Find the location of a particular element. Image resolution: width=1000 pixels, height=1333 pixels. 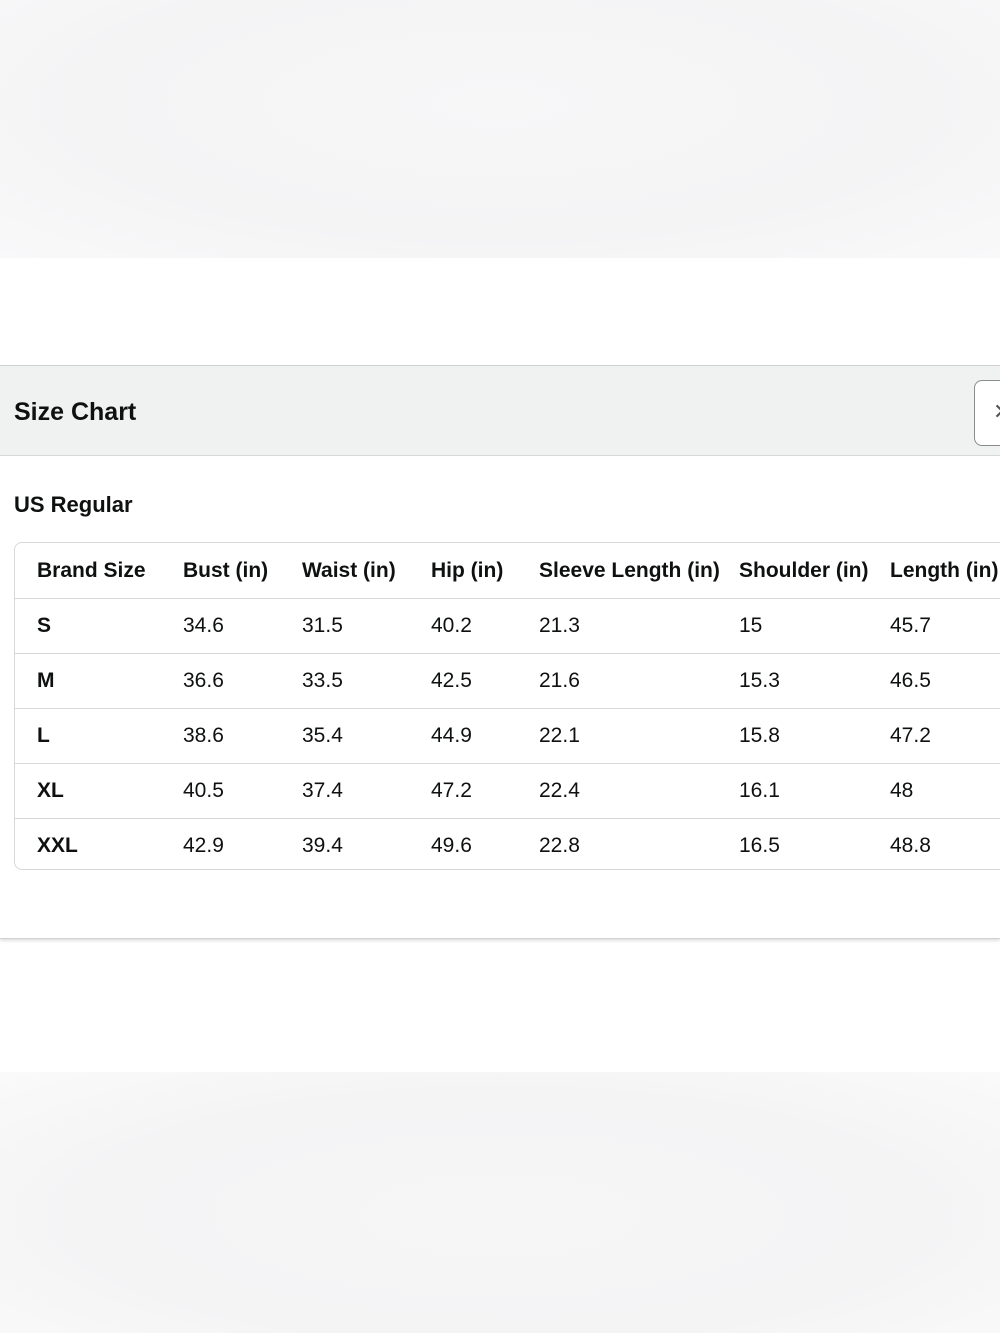

cell-shoulder: 16.5 is located at coordinates (759, 845).